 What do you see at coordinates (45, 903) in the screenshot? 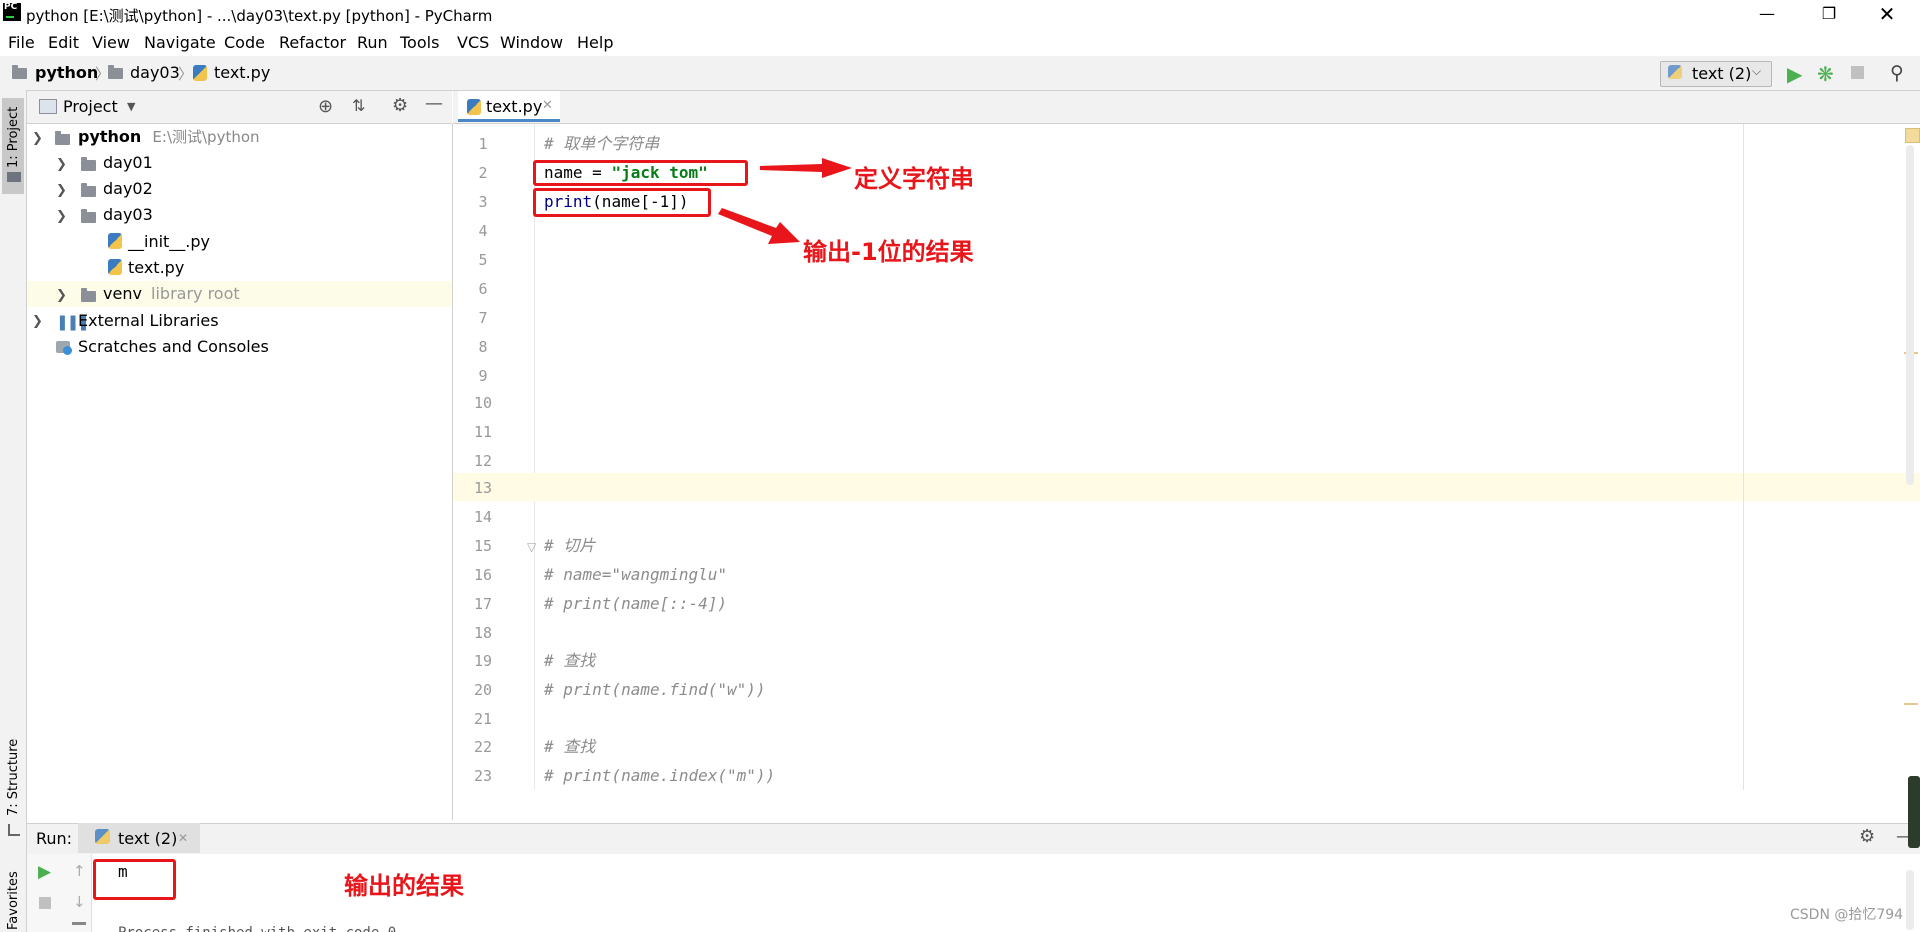
I see `stop-icon` at bounding box center [45, 903].